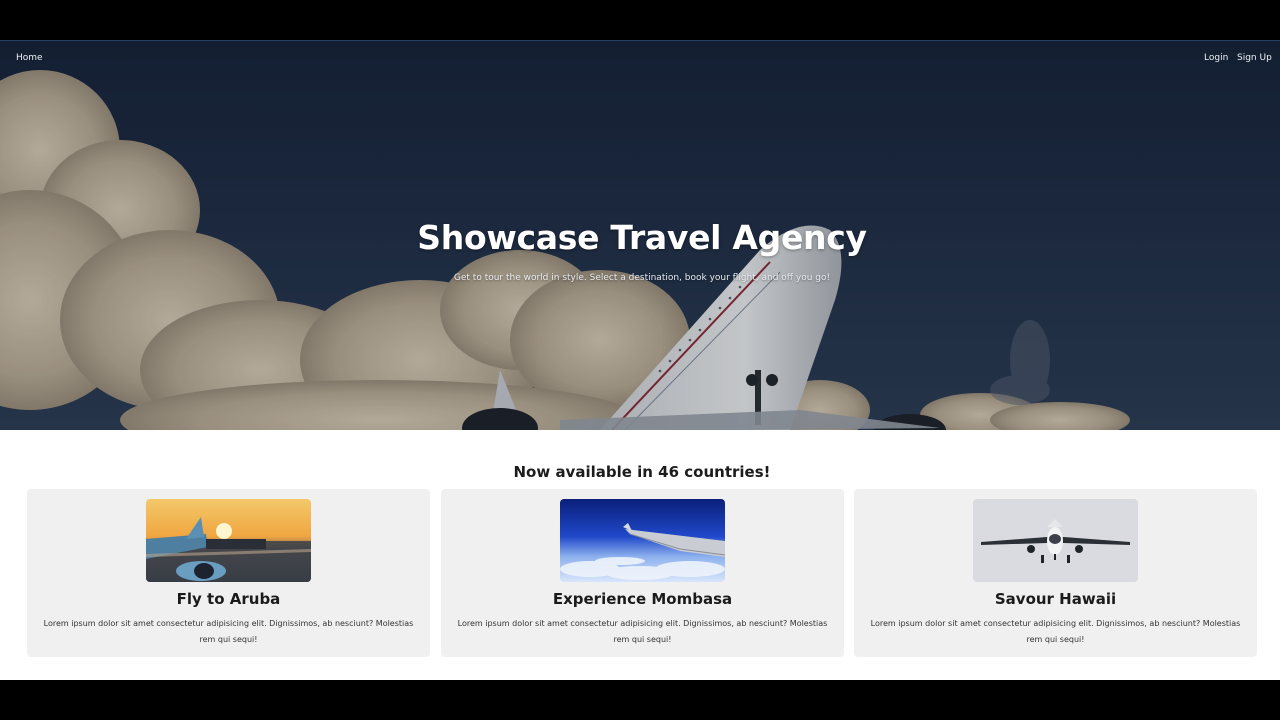  Describe the element at coordinates (1216, 58) in the screenshot. I see `nav-login-link: Login` at that location.